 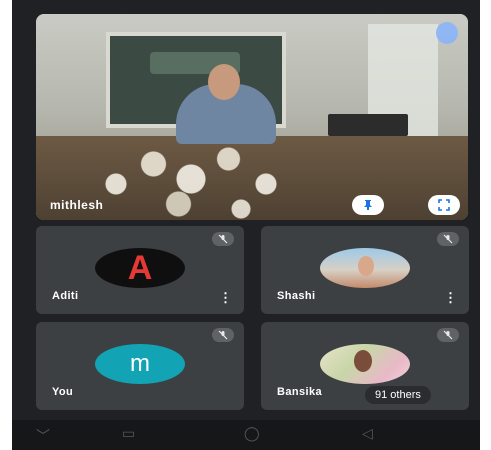 I want to click on avatar-letter: A, so click(x=140, y=267).